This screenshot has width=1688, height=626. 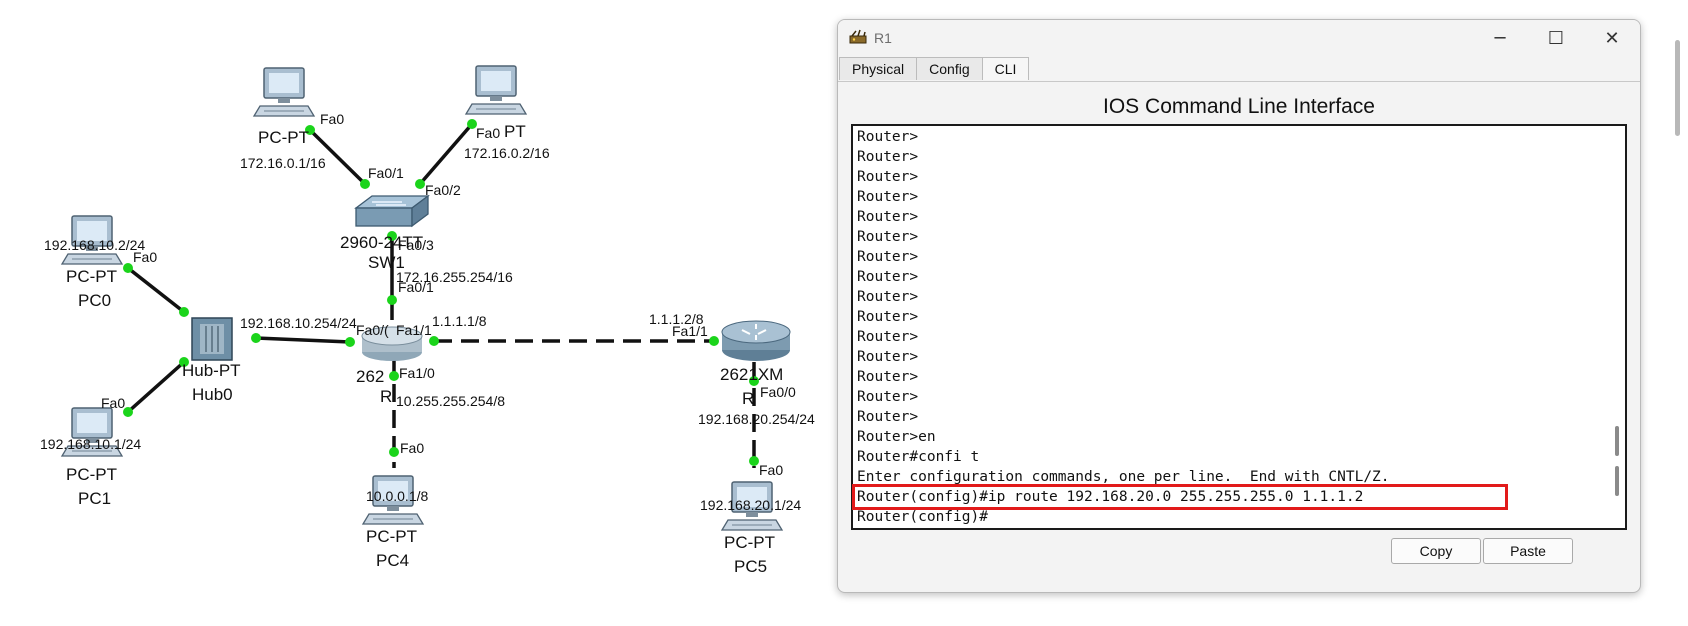 I want to click on close-button: ✕, so click(x=1612, y=38).